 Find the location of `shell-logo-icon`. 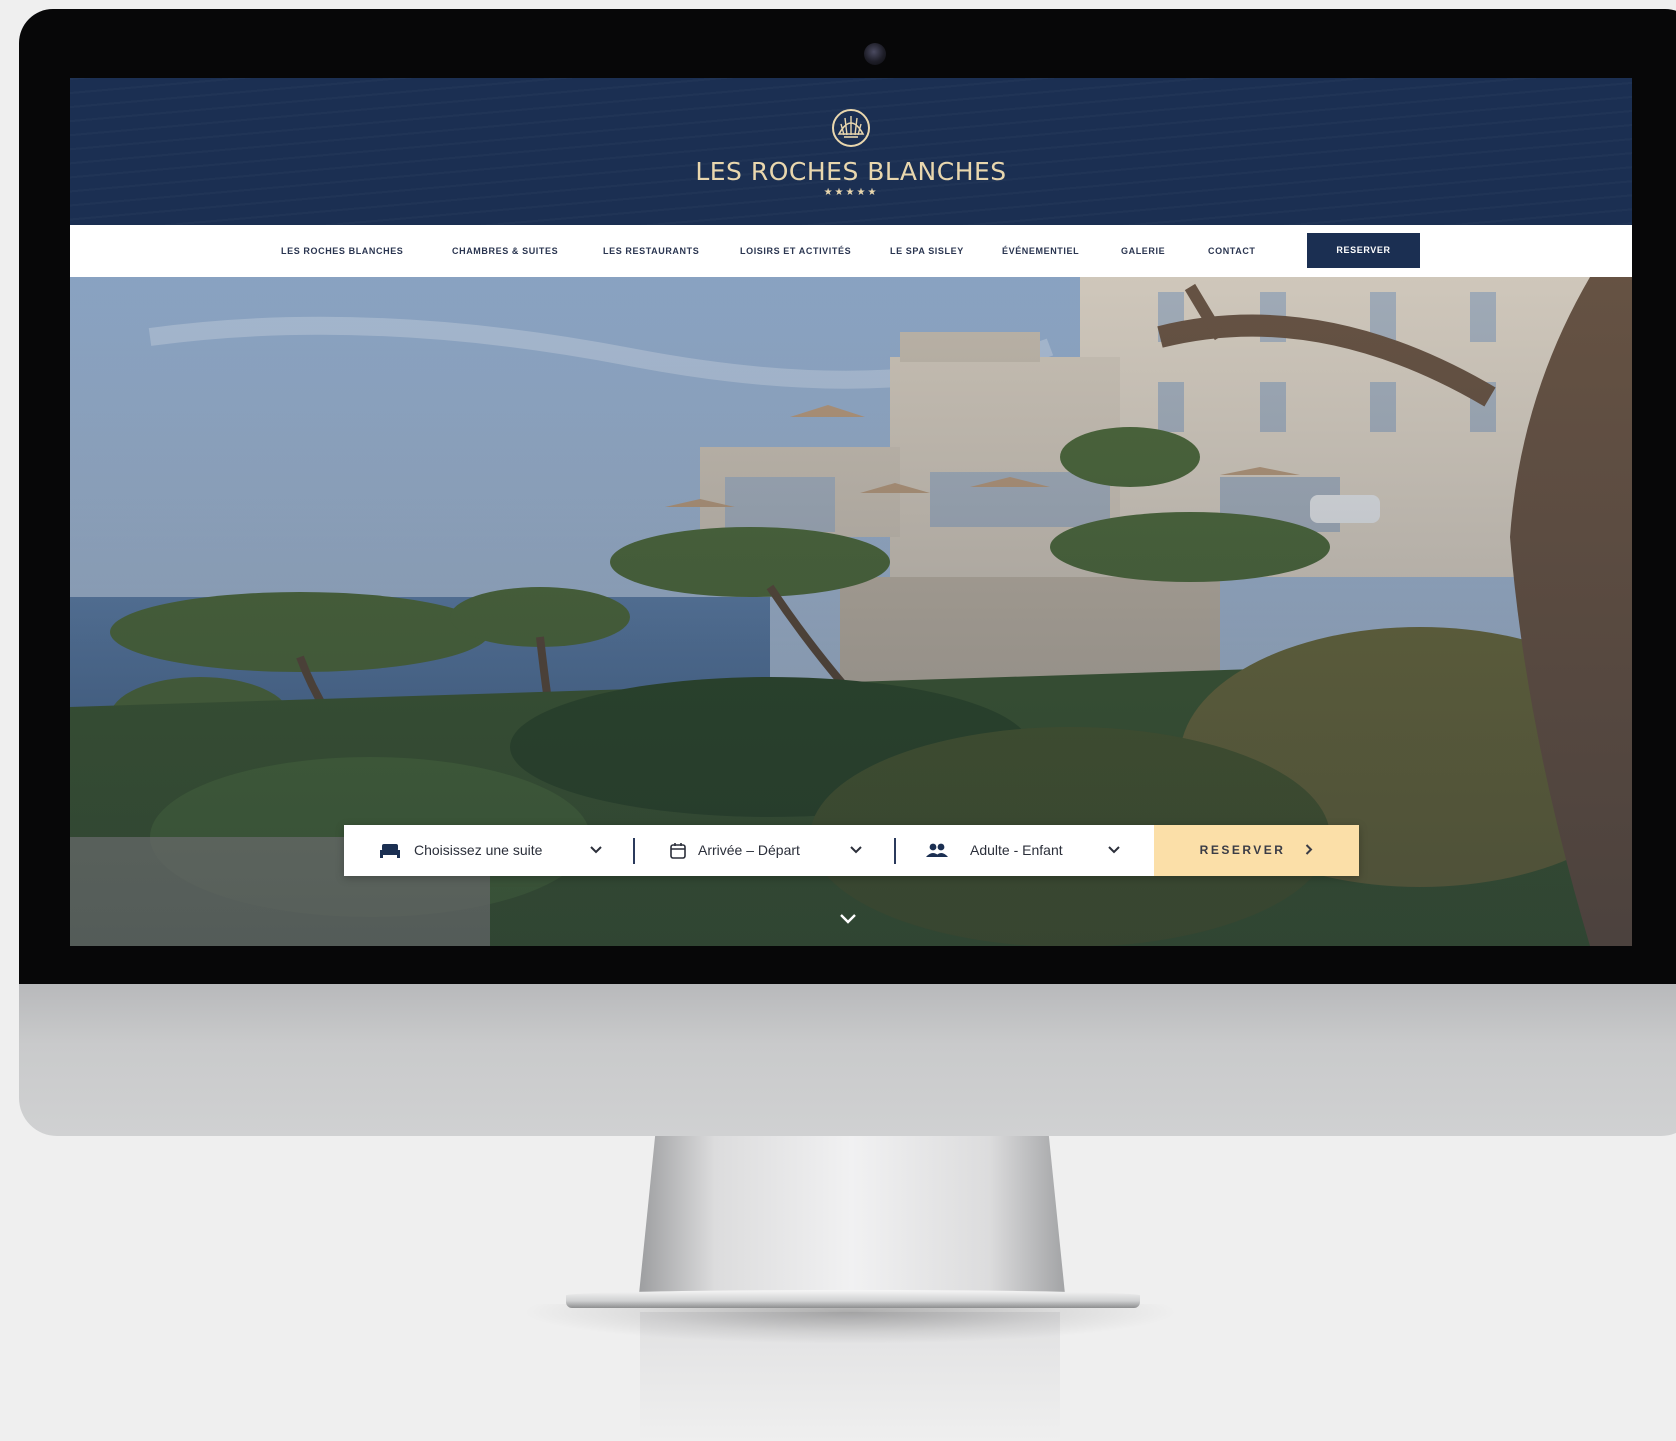

shell-logo-icon is located at coordinates (851, 128).